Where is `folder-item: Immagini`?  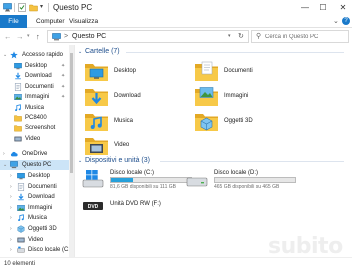 folder-item: Immagini is located at coordinates (249, 97).